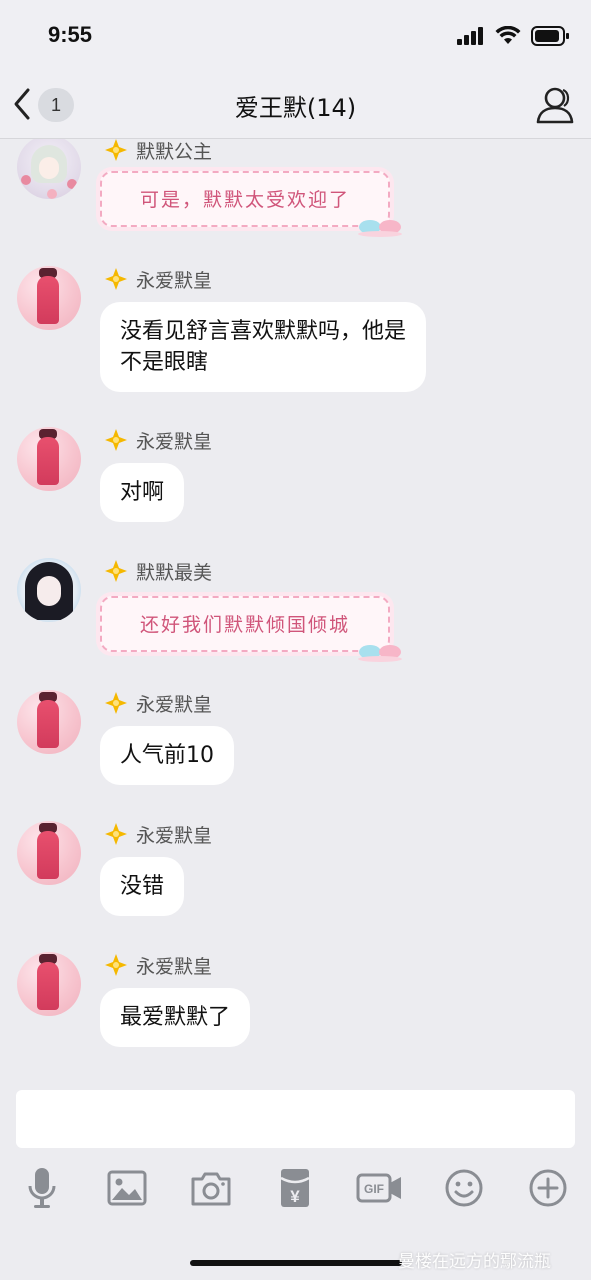 This screenshot has width=591, height=1280. I want to click on chat-title: 爱王默(14), so click(295, 108).